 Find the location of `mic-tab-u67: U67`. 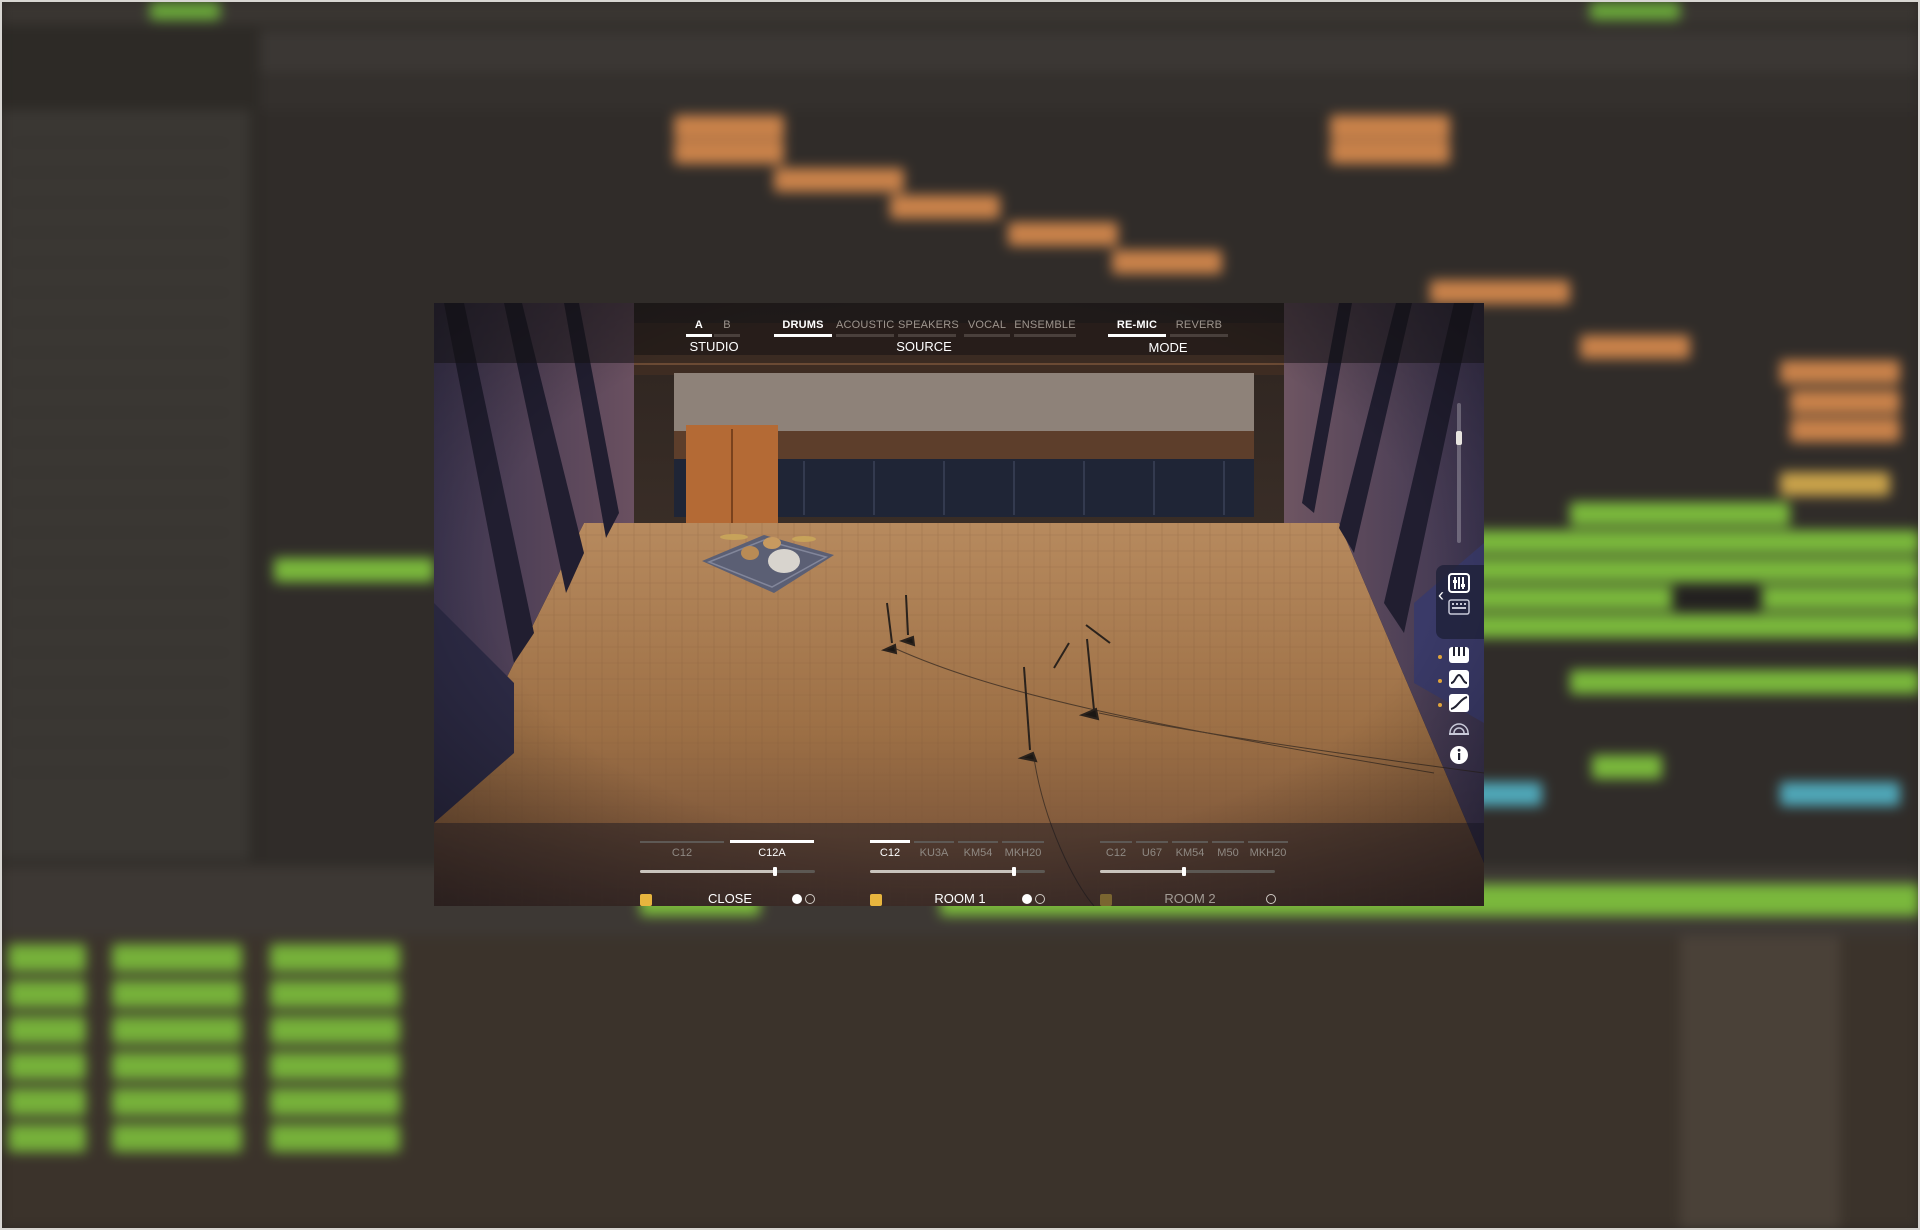

mic-tab-u67: U67 is located at coordinates (1152, 850).